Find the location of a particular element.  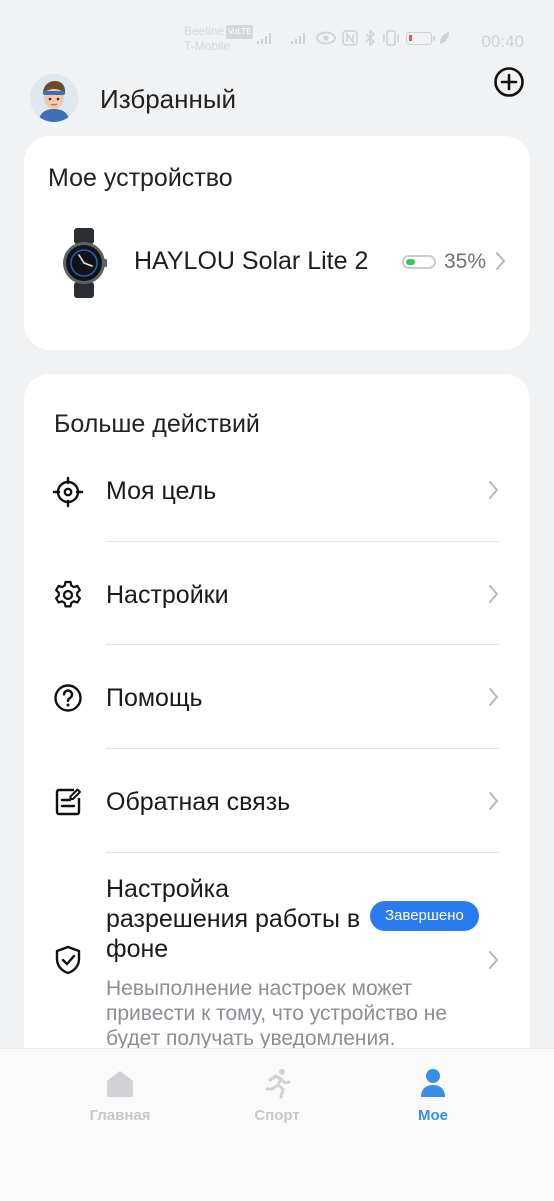

nav-sport-label: Спорт is located at coordinates (277, 1115).